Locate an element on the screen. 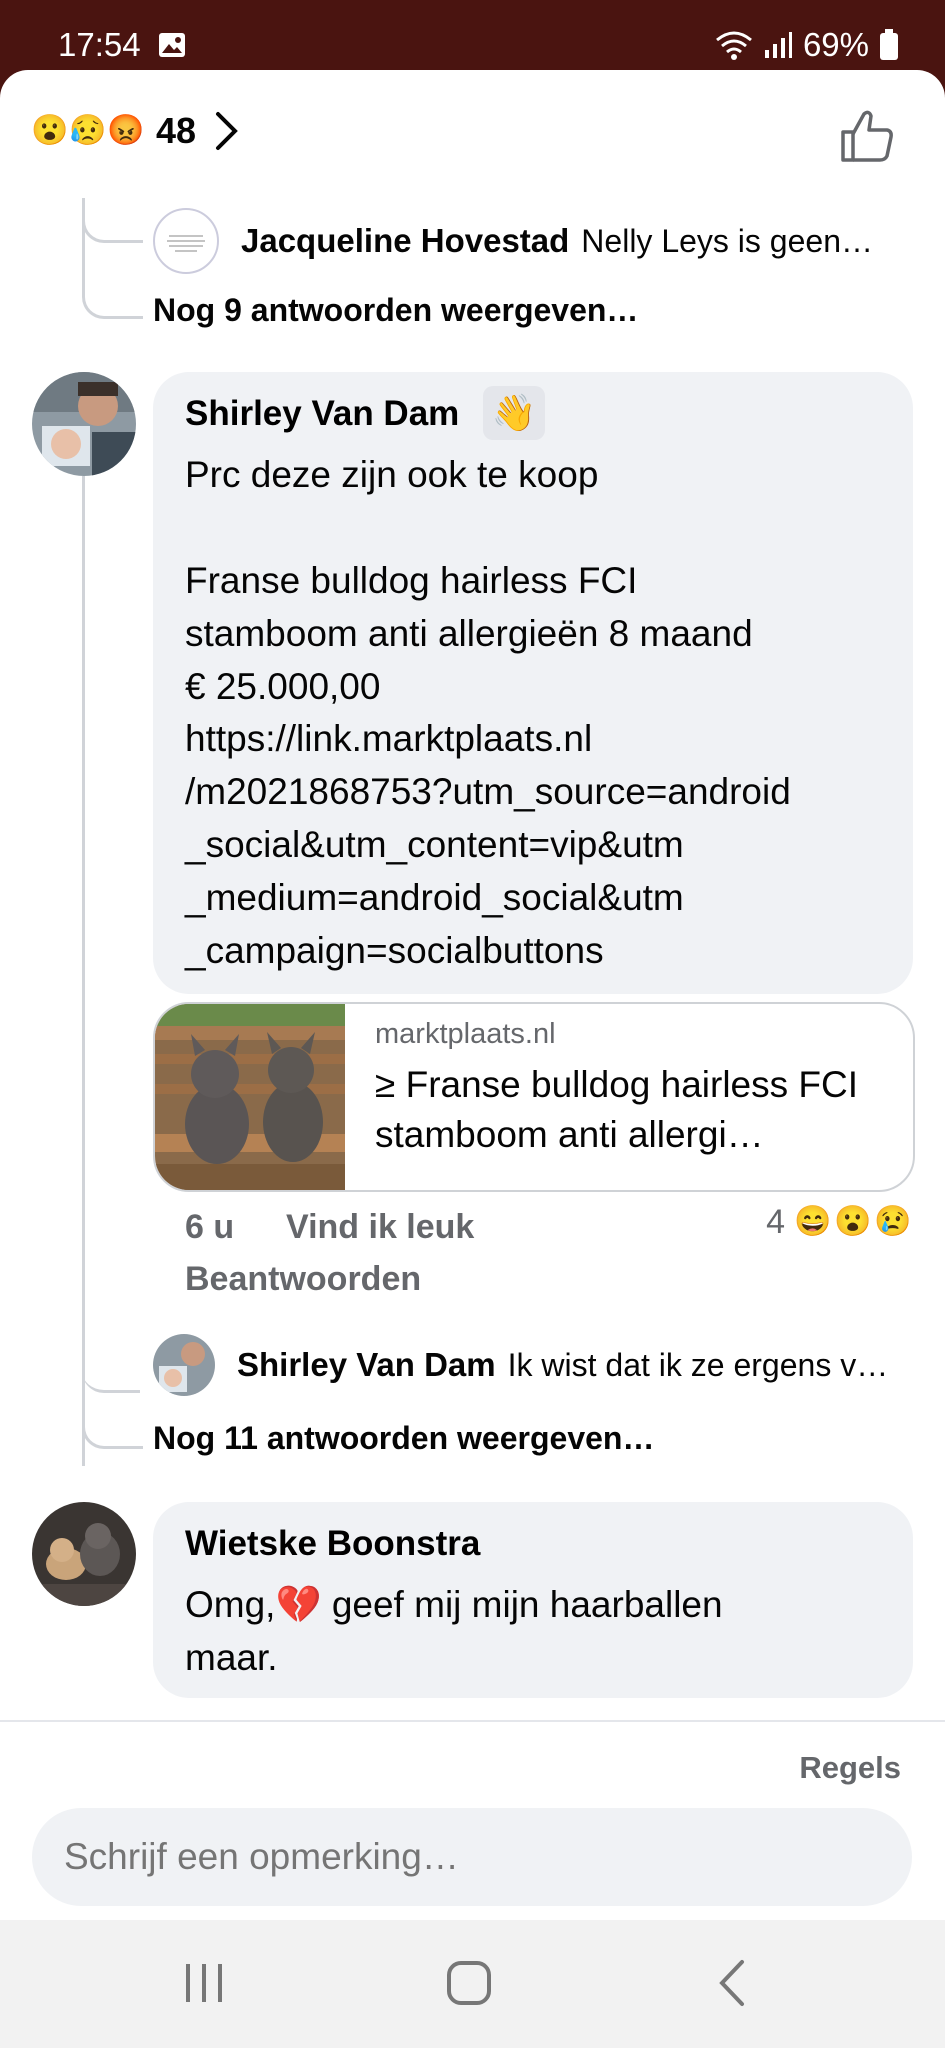  battery-icon is located at coordinates (889, 44).